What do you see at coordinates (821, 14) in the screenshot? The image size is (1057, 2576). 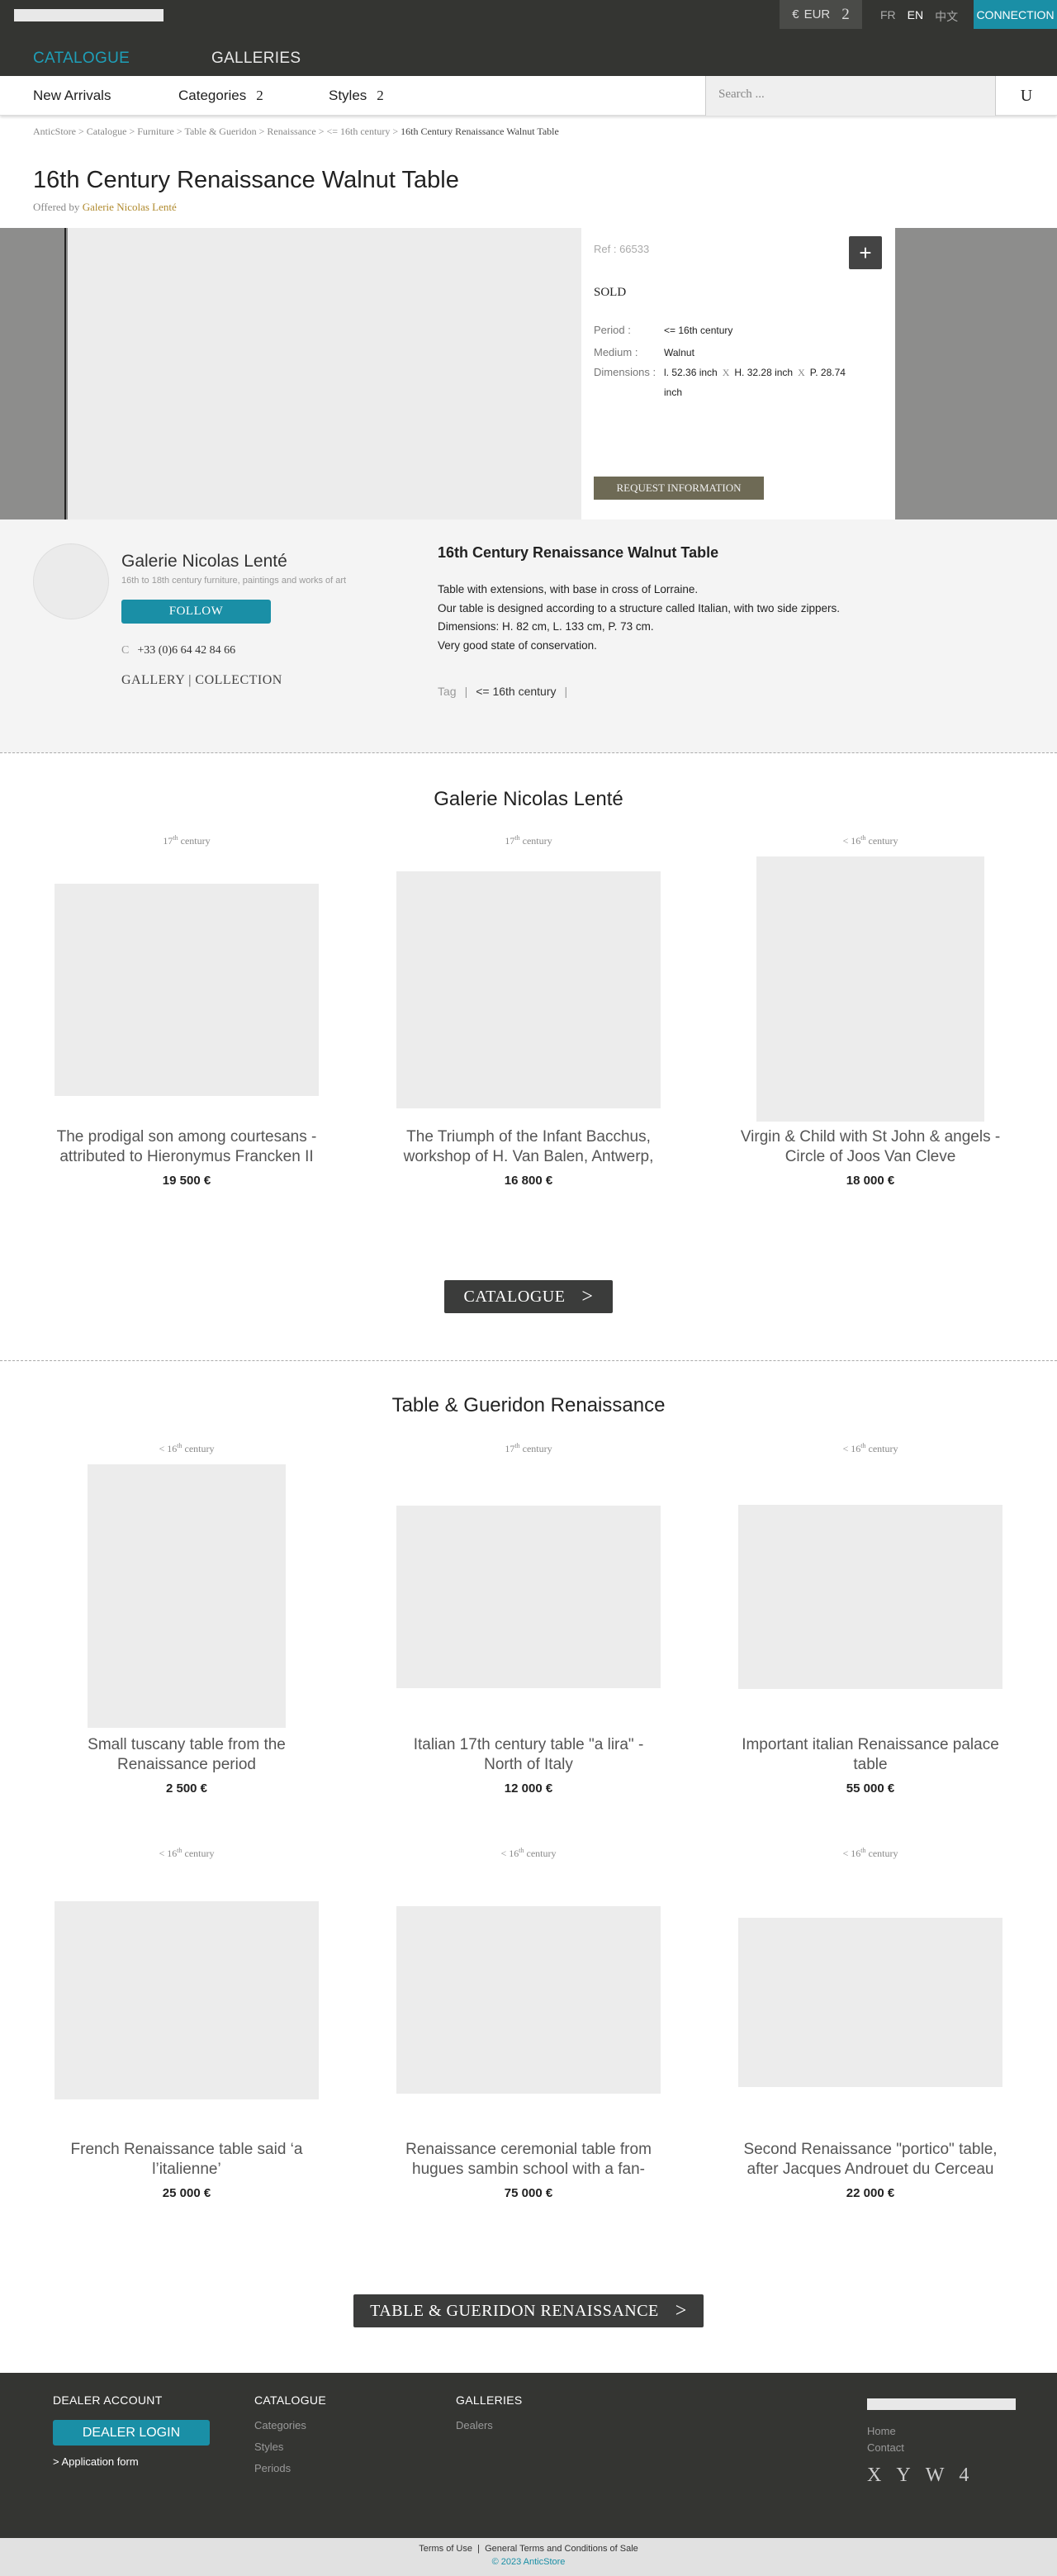 I see `currency-selector: € EUR 2` at bounding box center [821, 14].